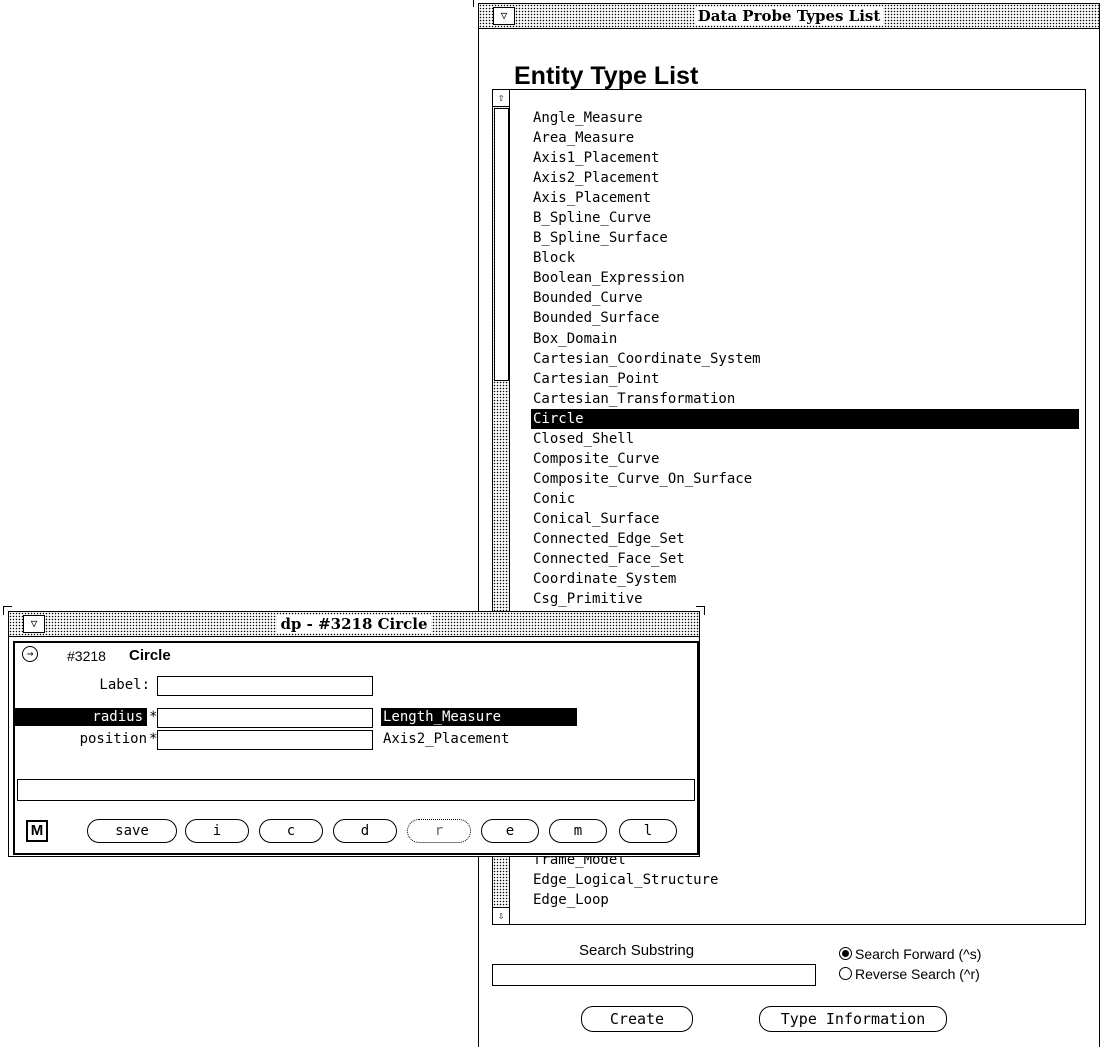 The image size is (1100, 1047). I want to click on message-bar, so click(356, 790).